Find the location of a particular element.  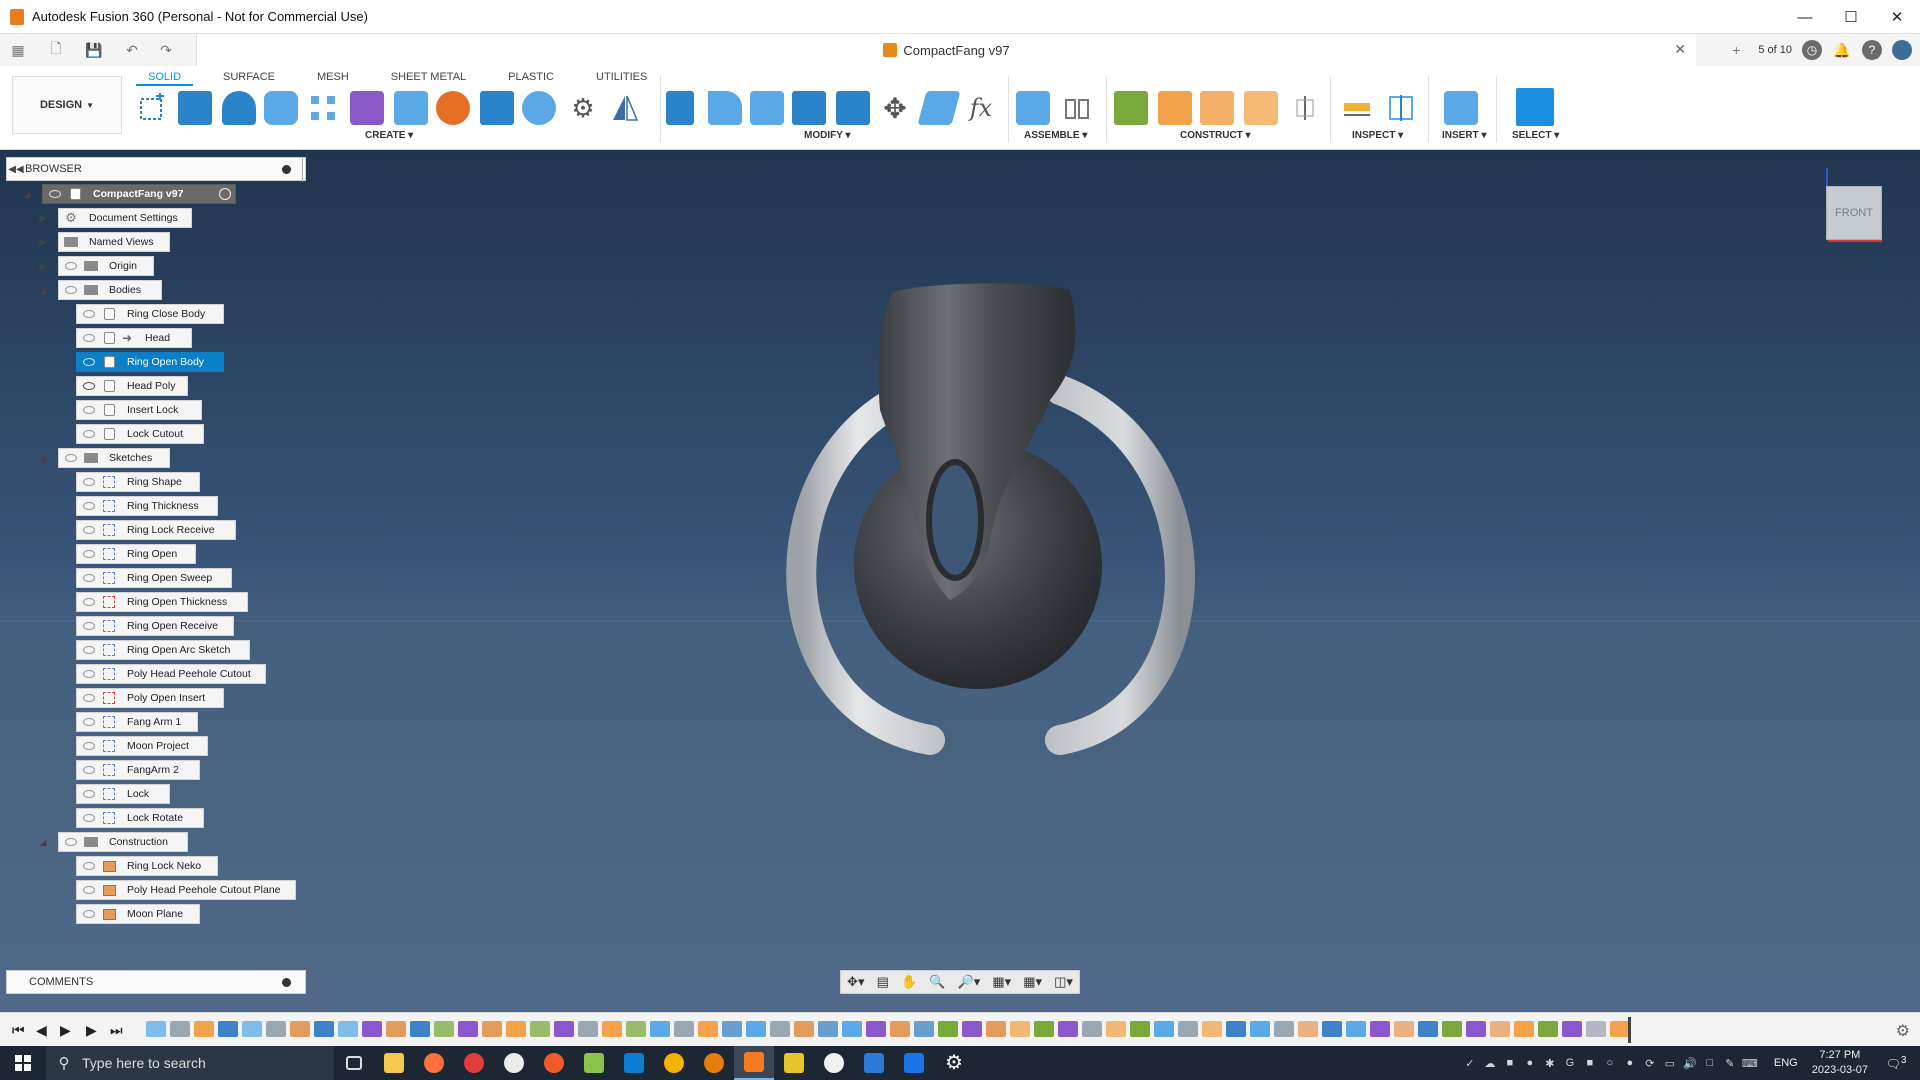

construction-plane-item: Moon Plane is located at coordinates (138, 914).